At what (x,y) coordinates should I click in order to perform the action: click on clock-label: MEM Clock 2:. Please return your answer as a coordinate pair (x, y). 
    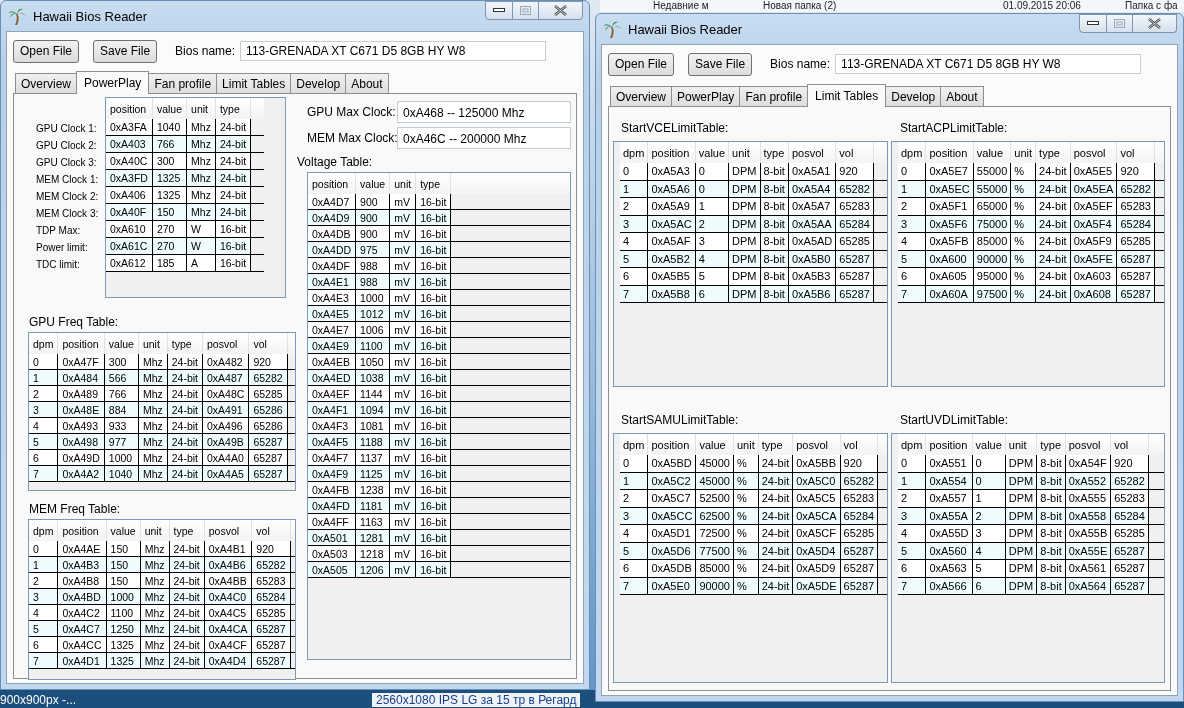
    Looking at the image, I should click on (67, 197).